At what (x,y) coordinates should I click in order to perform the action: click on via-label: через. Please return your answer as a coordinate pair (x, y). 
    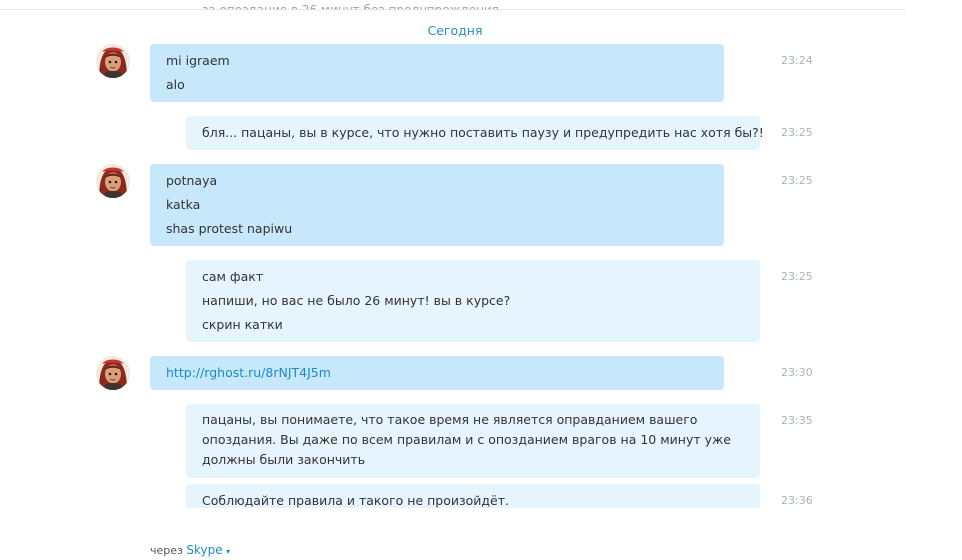
    Looking at the image, I should click on (166, 550).